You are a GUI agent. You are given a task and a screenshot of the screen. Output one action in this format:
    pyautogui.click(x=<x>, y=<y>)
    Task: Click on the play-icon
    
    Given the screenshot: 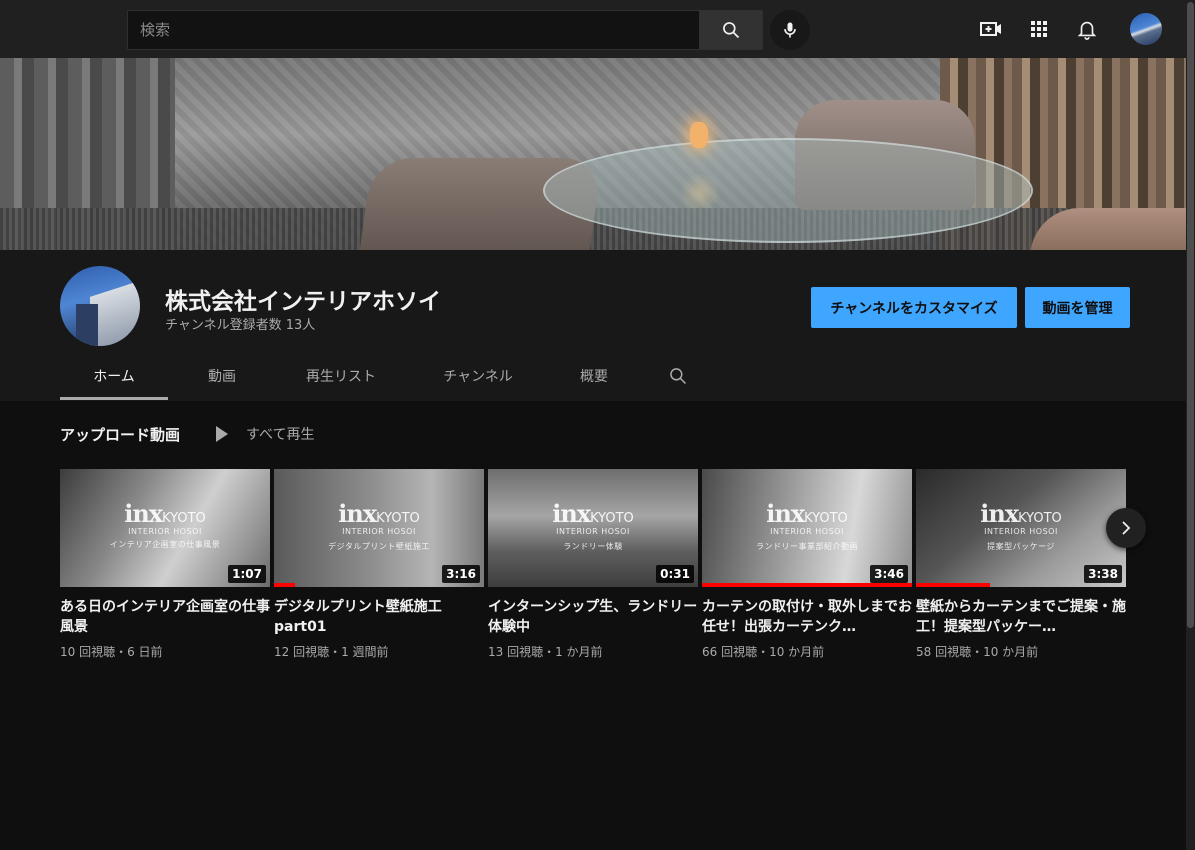 What is the action you would take?
    pyautogui.click(x=222, y=434)
    